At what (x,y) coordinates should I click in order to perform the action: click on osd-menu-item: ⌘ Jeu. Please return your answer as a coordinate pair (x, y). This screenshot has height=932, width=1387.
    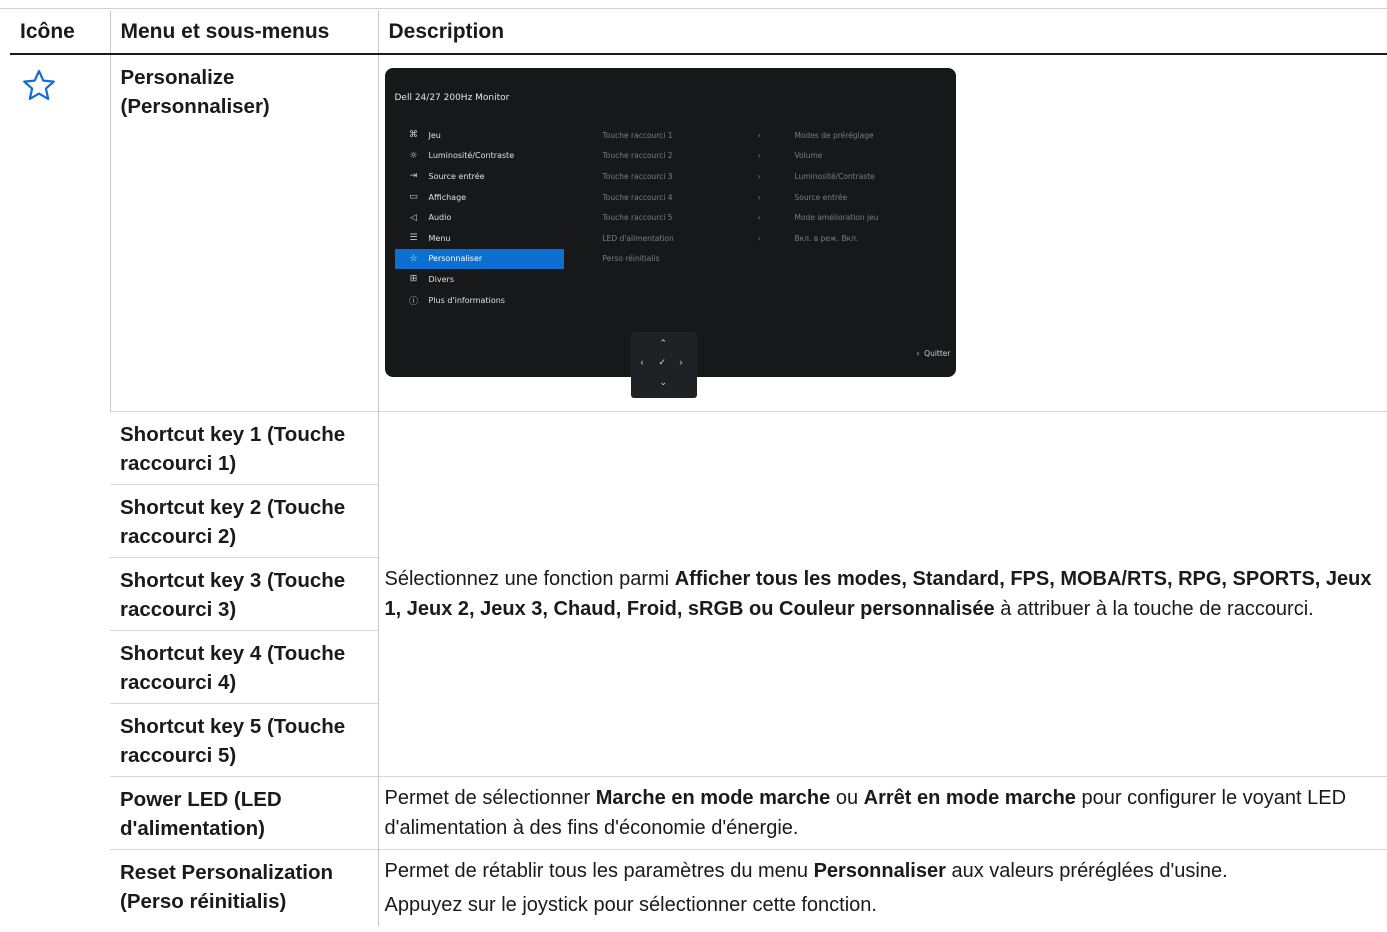
    Looking at the image, I should click on (479, 135).